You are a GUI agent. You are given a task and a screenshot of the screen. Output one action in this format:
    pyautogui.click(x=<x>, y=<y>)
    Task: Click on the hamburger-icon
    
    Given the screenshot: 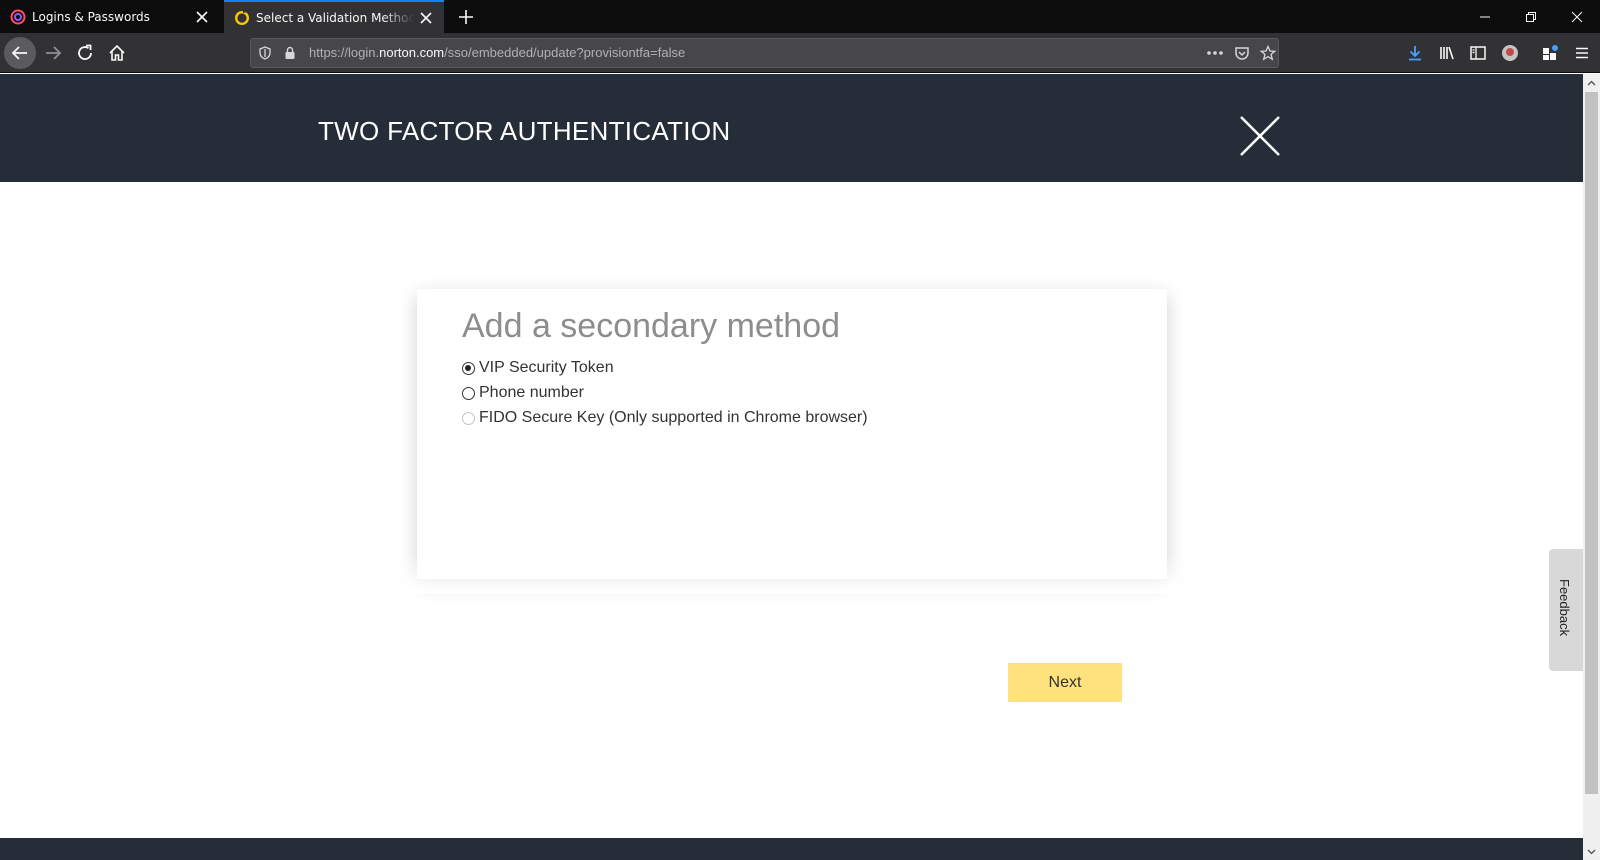 What is the action you would take?
    pyautogui.click(x=1582, y=53)
    